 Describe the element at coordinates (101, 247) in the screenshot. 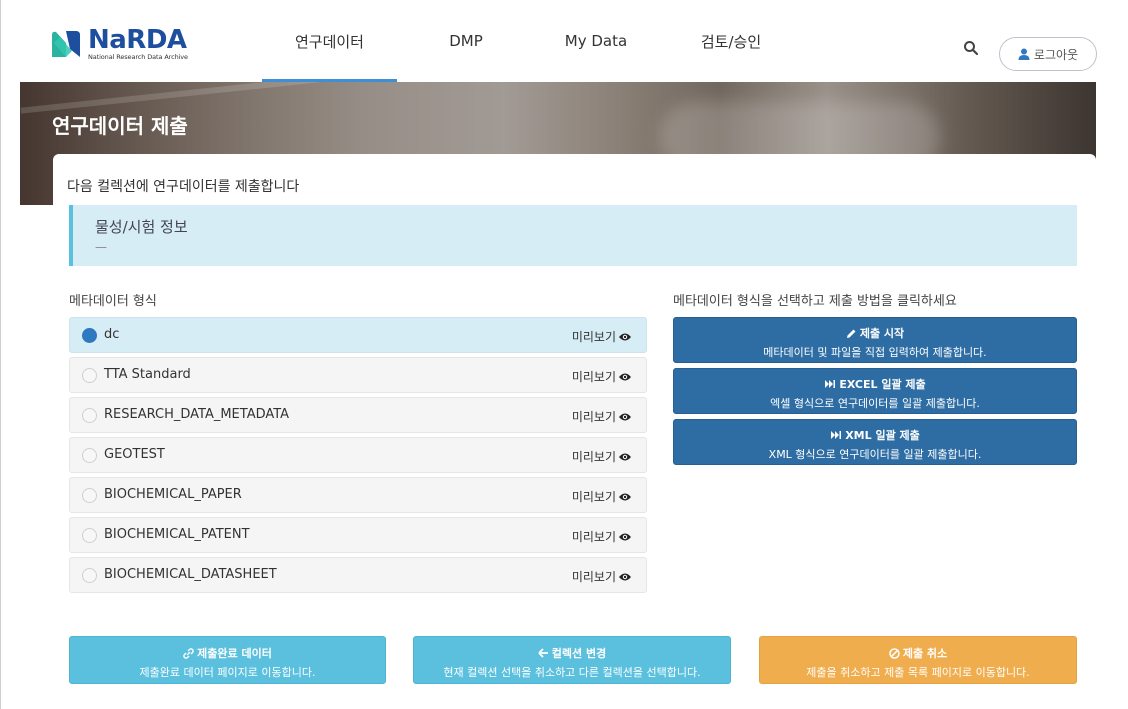

I see `collection-value: —` at that location.